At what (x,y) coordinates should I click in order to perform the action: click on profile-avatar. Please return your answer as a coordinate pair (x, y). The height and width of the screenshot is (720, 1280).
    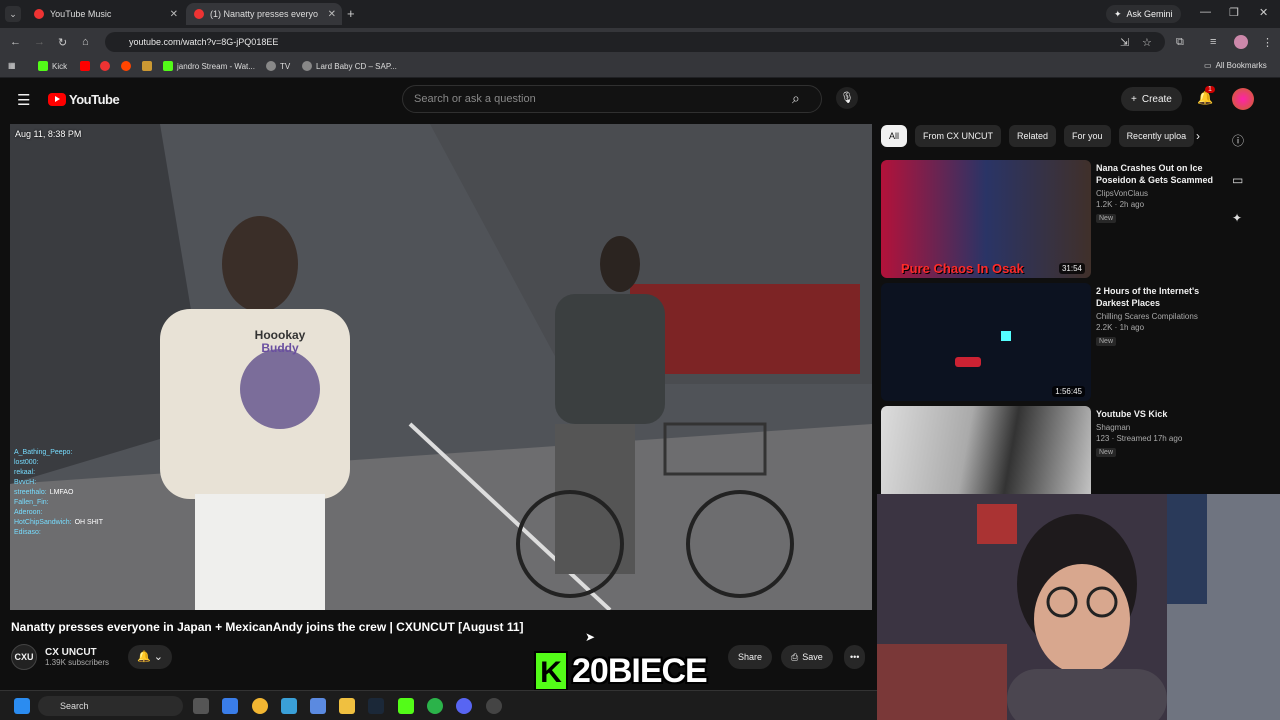
    Looking at the image, I should click on (1241, 42).